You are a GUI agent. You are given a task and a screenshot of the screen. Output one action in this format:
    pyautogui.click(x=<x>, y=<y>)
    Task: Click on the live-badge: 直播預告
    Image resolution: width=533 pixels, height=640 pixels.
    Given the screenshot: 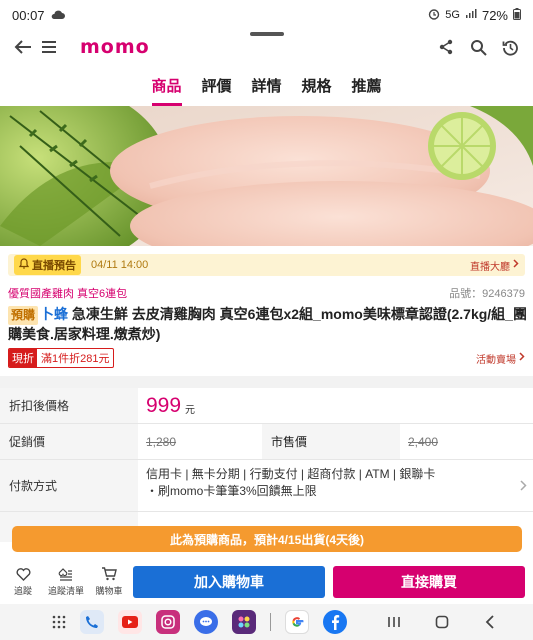 What is the action you would take?
    pyautogui.click(x=47, y=265)
    